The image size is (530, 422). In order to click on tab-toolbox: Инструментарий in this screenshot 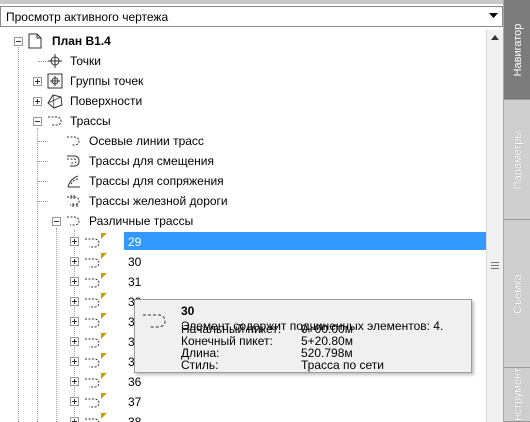, I will do `click(517, 395)`.